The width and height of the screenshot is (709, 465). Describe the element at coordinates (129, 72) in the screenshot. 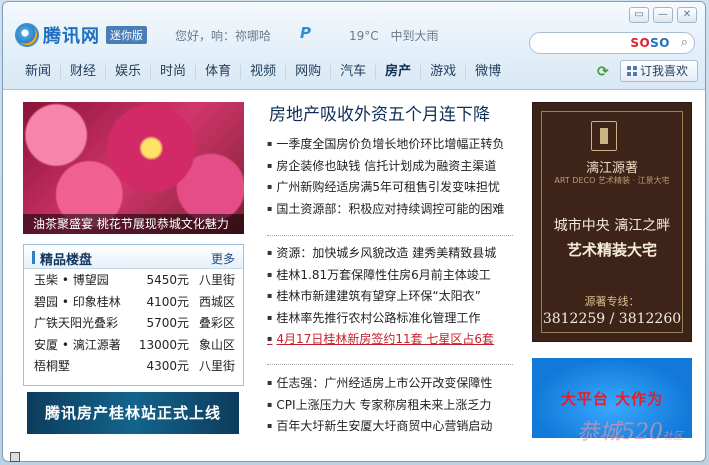

I see `nav-item-entertainment: 娱乐` at that location.